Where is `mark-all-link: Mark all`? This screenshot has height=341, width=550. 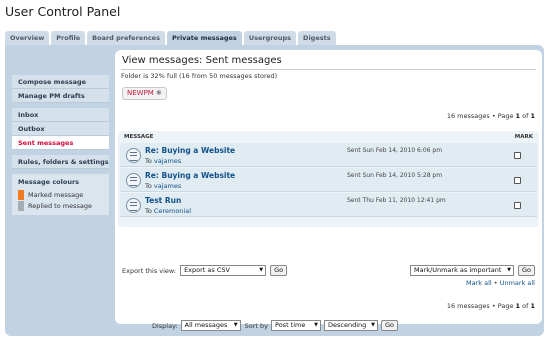 mark-all-link: Mark all is located at coordinates (479, 283).